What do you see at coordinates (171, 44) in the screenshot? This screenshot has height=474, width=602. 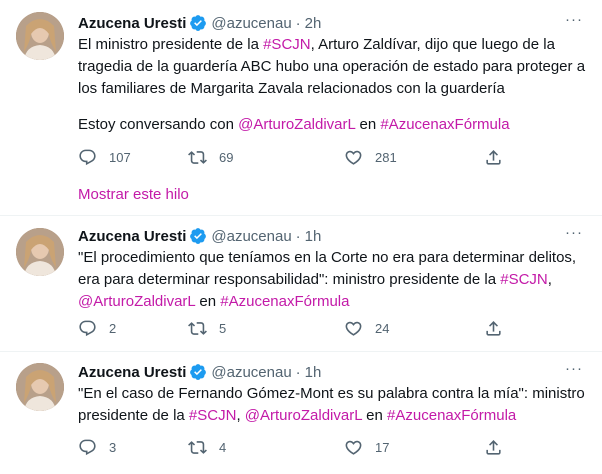 I see `tweet-text-part: El ministro presidente de la` at bounding box center [171, 44].